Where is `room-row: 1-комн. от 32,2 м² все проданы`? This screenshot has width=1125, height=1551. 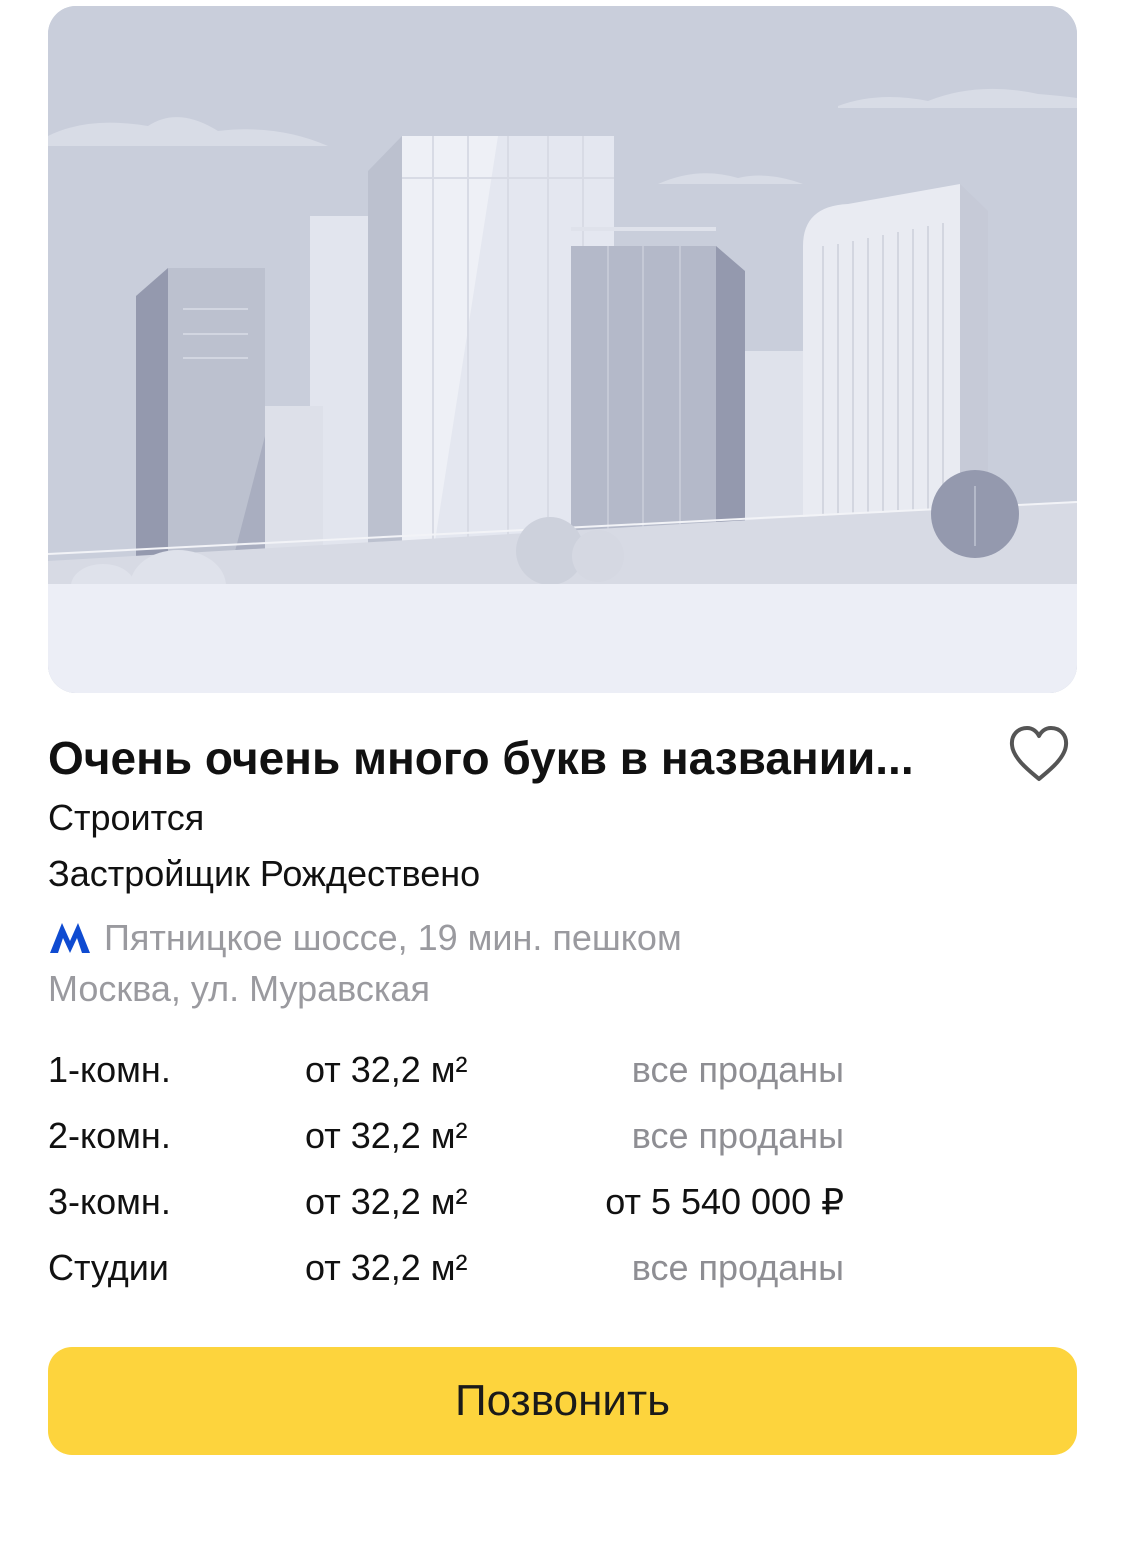
room-row: 1-комн. от 32,2 м² все проданы is located at coordinates (448, 1073).